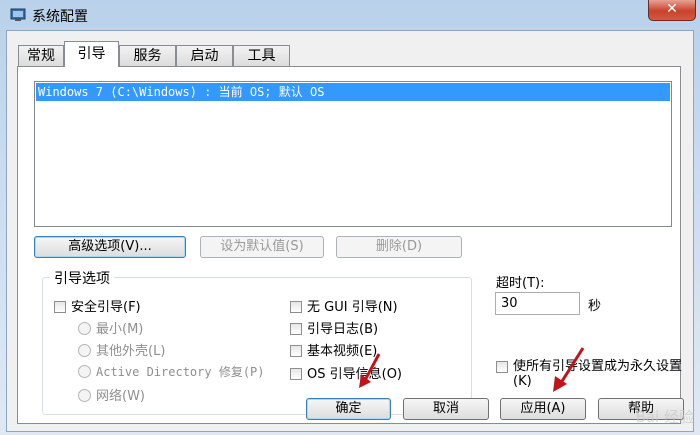 The width and height of the screenshot is (700, 435). What do you see at coordinates (261, 55) in the screenshot?
I see `tab-tools: 工具` at bounding box center [261, 55].